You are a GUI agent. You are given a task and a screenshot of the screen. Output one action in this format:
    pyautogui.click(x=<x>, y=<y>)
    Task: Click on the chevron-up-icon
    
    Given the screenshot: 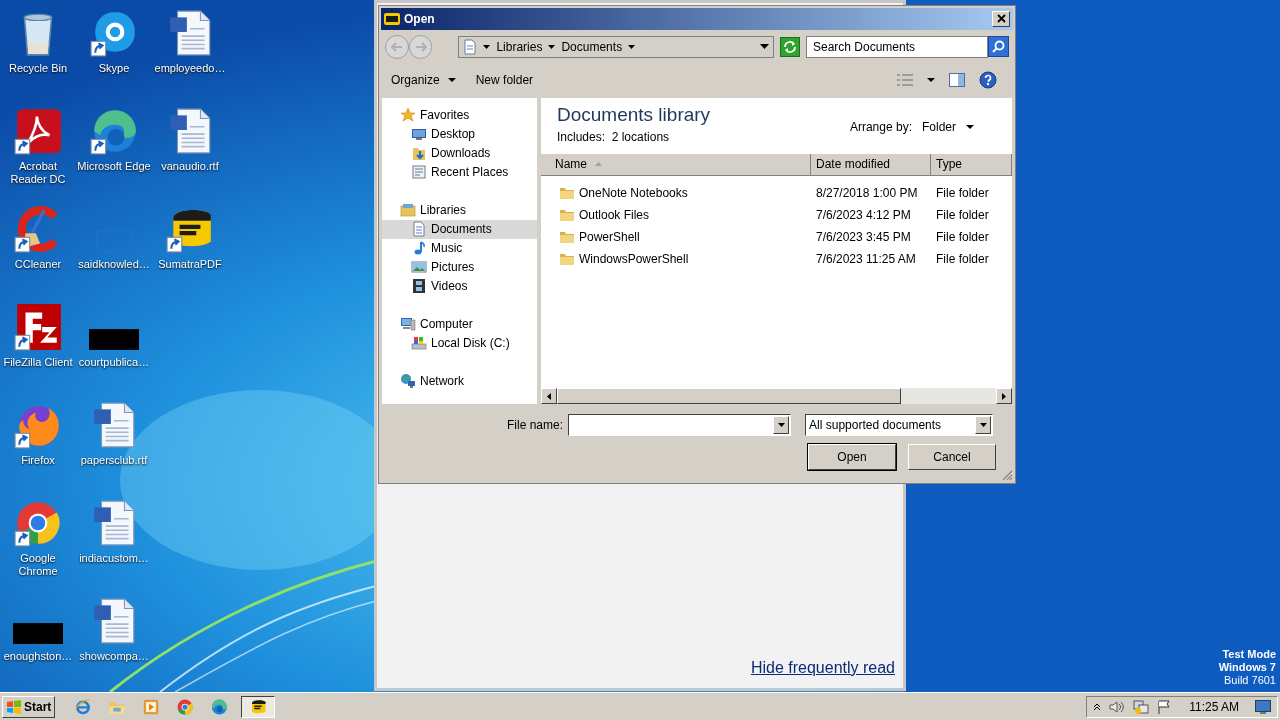 What is the action you would take?
    pyautogui.click(x=1097, y=706)
    